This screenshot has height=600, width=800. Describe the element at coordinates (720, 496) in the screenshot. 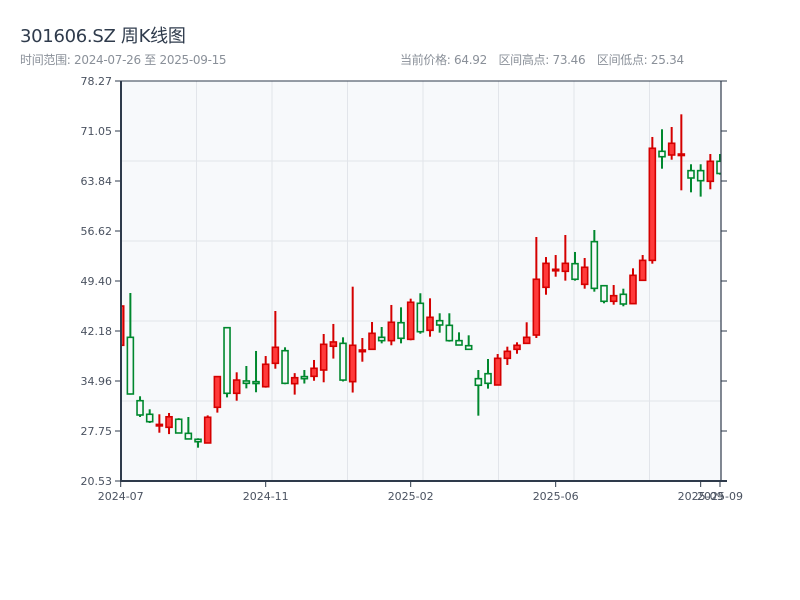

I see `x-tick-label: 2025-09` at that location.